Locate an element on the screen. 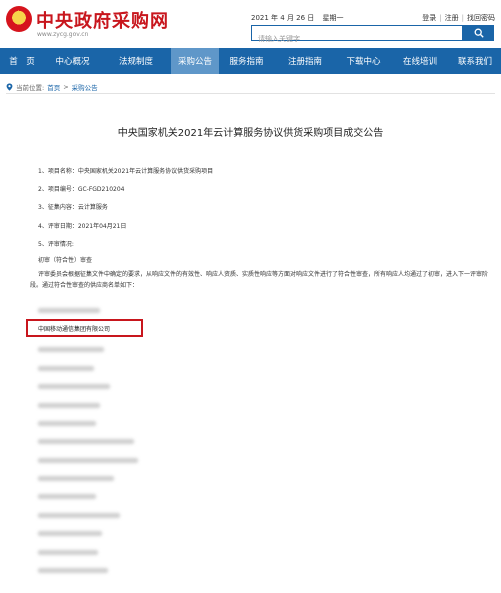  nav-item-service-guide: 服务指南 is located at coordinates (246, 61).